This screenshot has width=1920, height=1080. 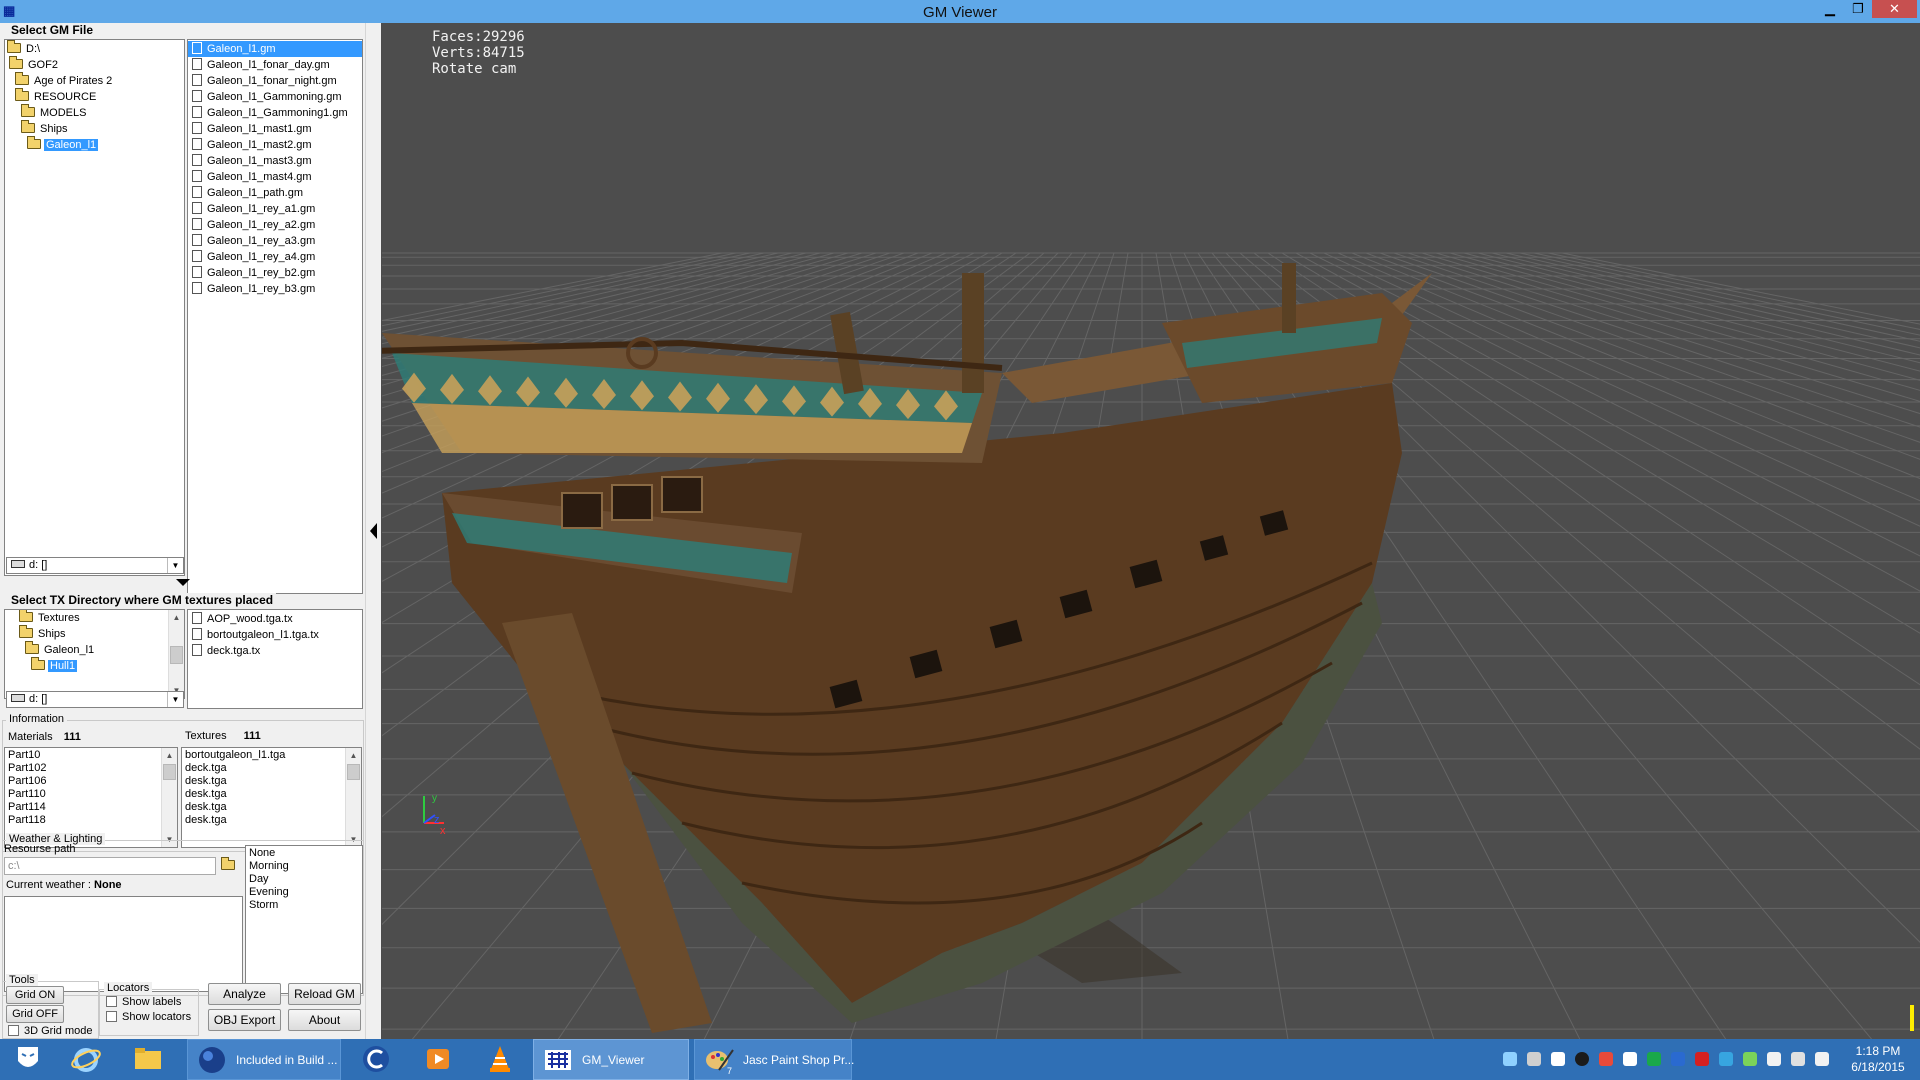 What do you see at coordinates (94, 48) in the screenshot?
I see `tree-item: D:\` at bounding box center [94, 48].